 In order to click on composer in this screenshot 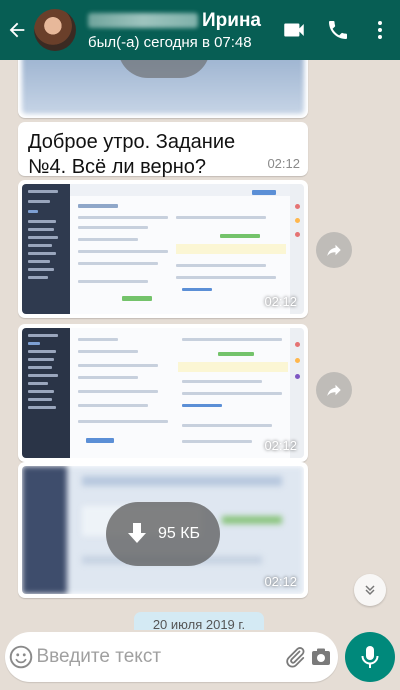, I will do `click(171, 657)`.